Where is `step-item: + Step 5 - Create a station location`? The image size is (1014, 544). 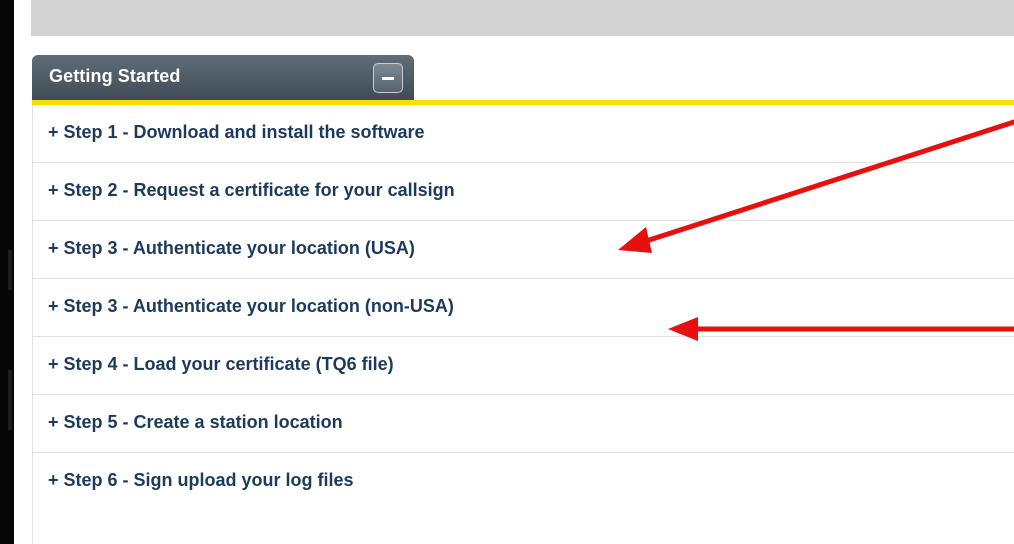
step-item: + Step 5 - Create a station location is located at coordinates (523, 424).